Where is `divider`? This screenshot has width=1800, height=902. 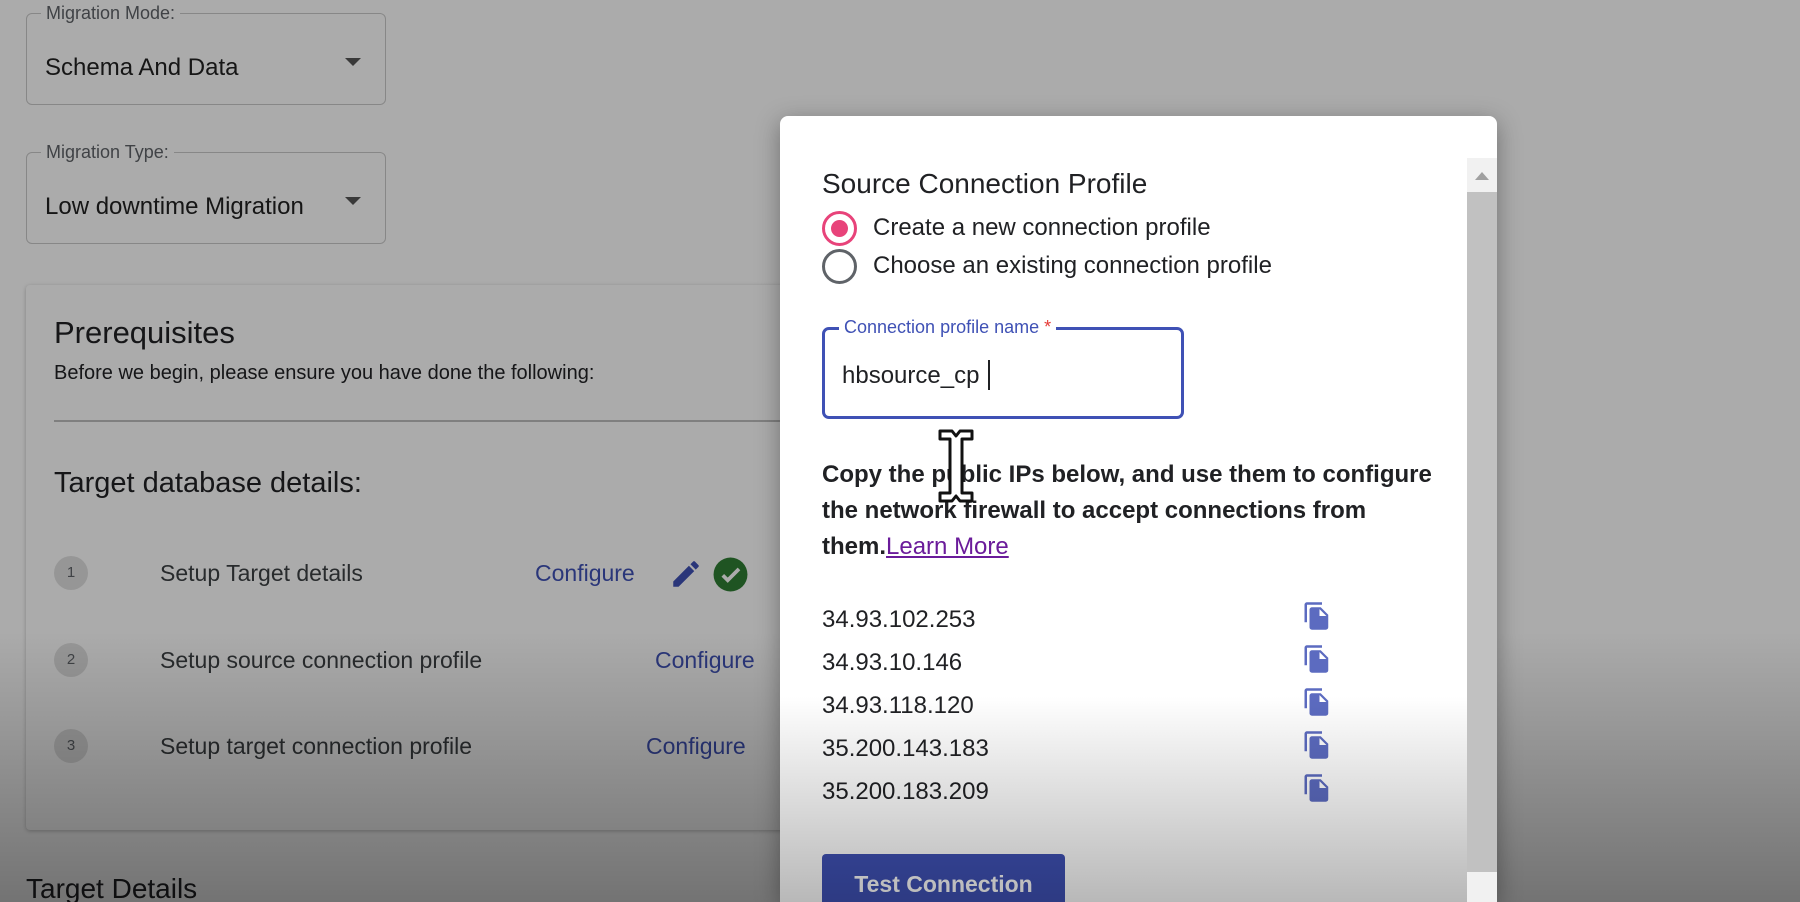 divider is located at coordinates (434, 421).